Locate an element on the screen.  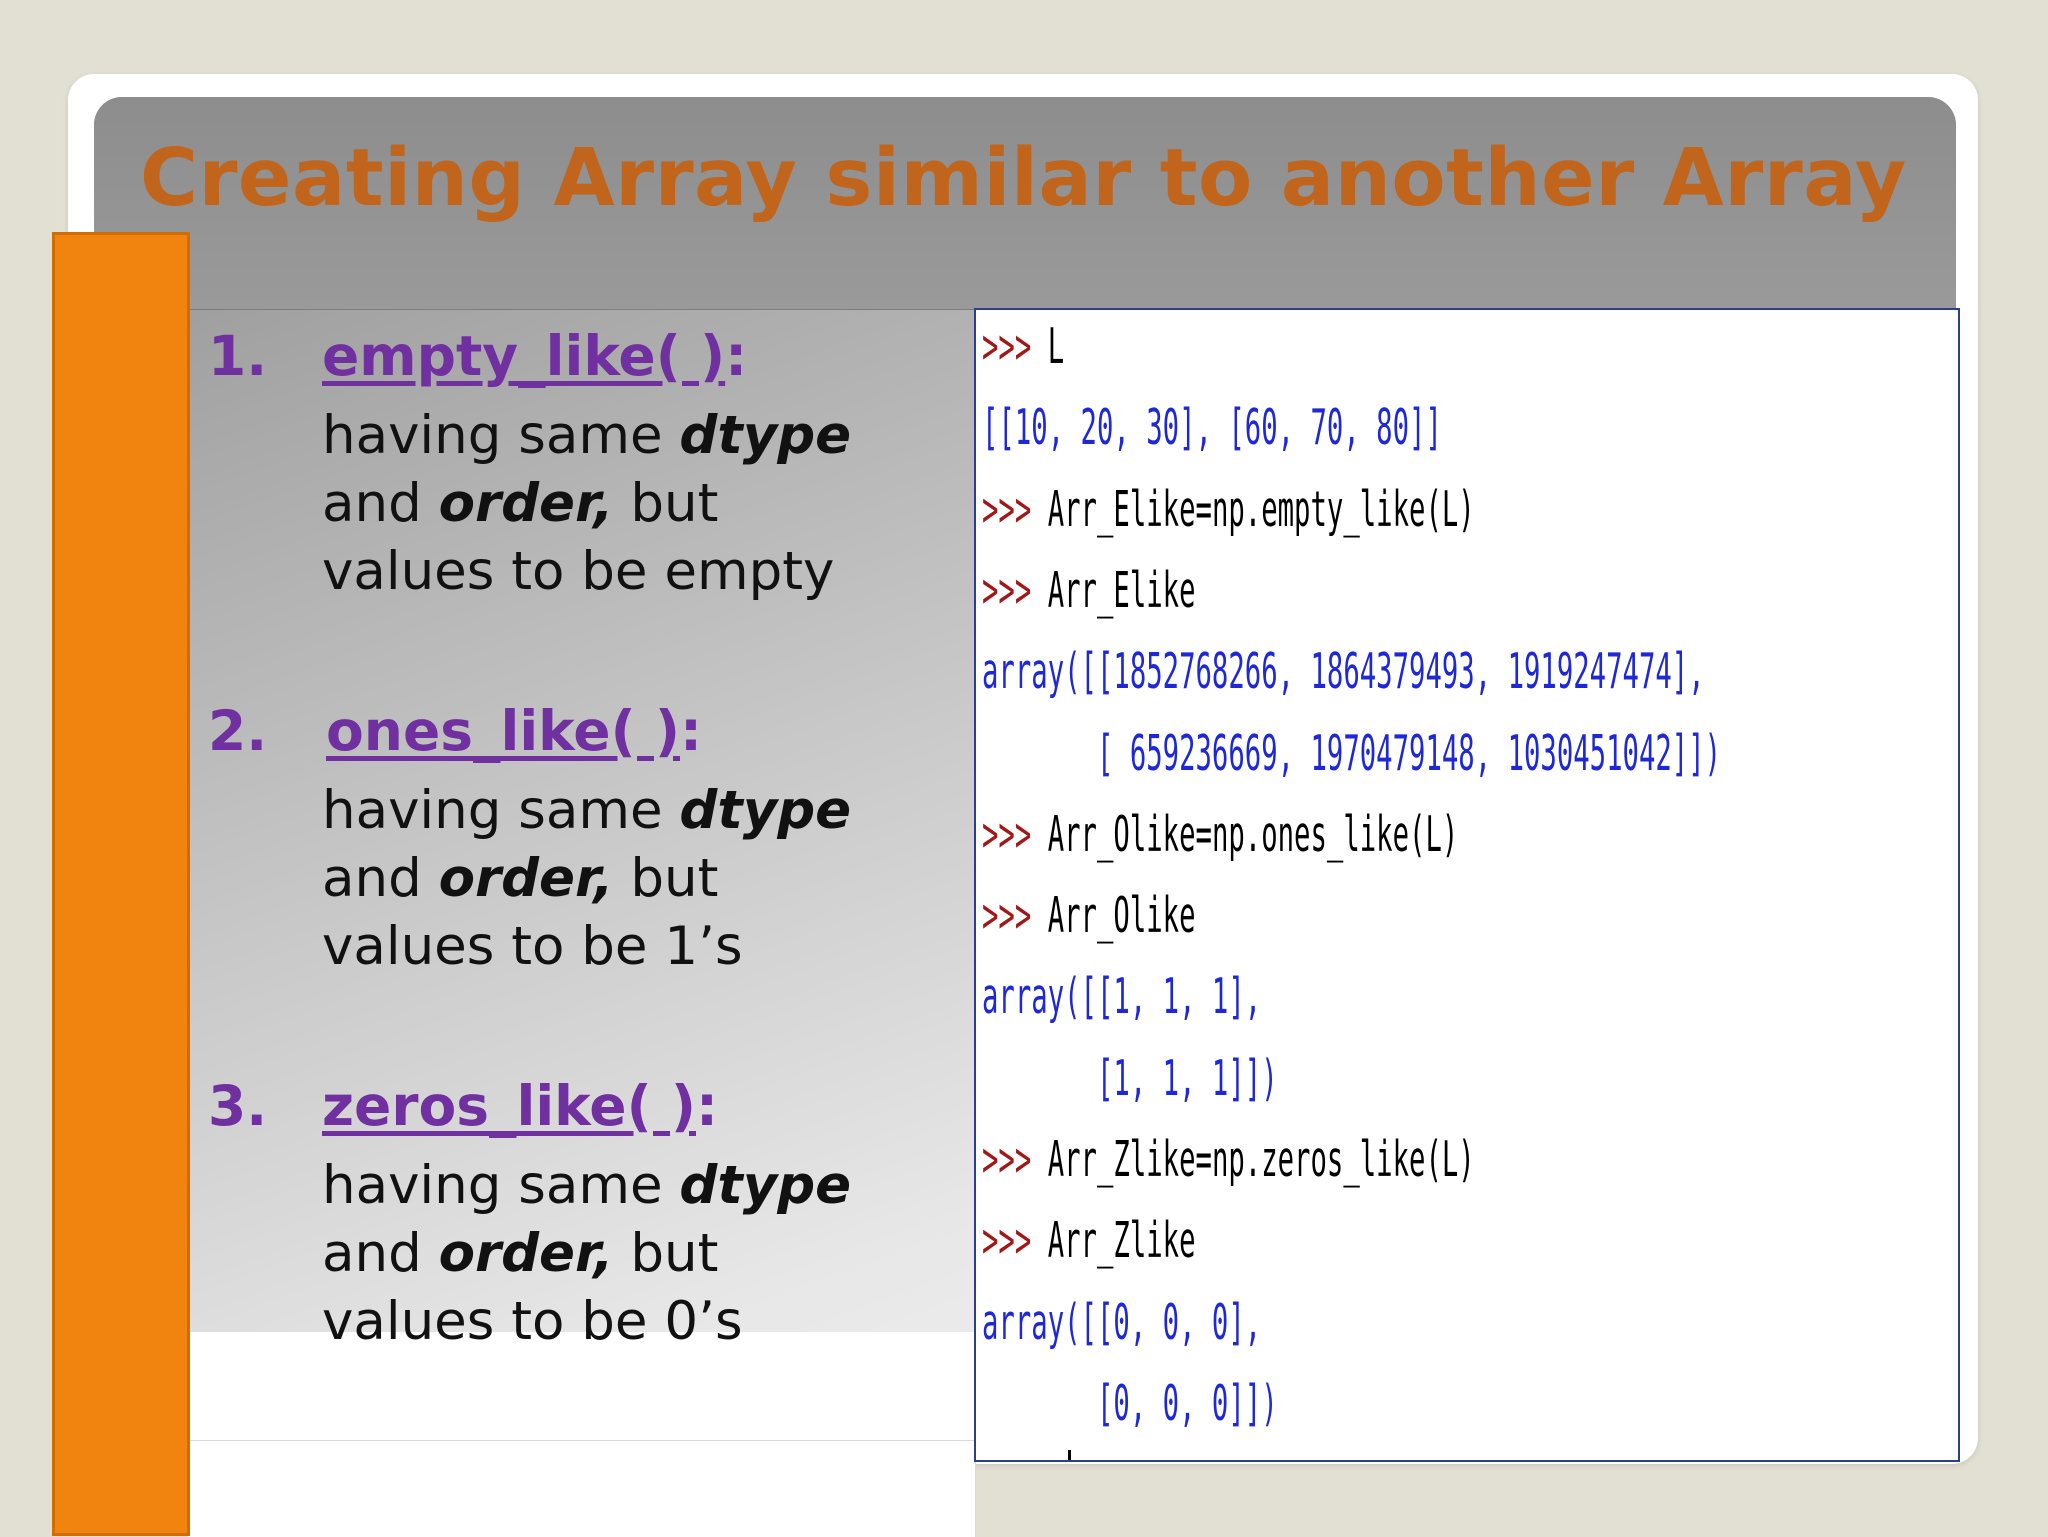
console-output-text: [1, 1, 1]]) is located at coordinates (1130, 1078).